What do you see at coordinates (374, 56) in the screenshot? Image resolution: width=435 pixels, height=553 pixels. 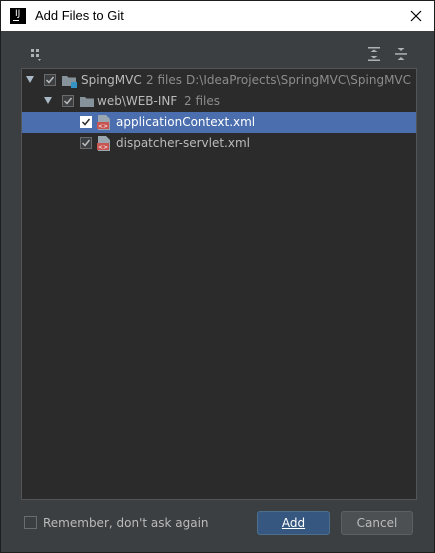 I see `expand-all-icon` at bounding box center [374, 56].